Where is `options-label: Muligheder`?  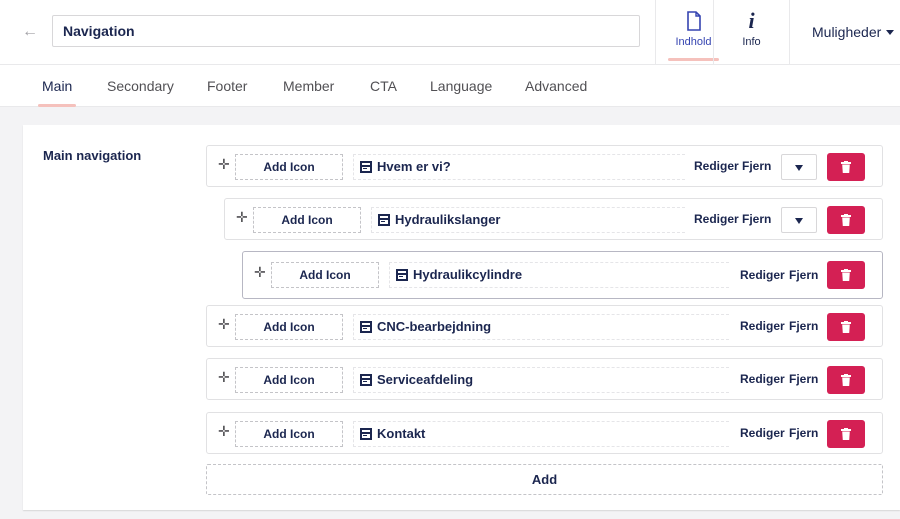
options-label: Muligheder is located at coordinates (847, 32).